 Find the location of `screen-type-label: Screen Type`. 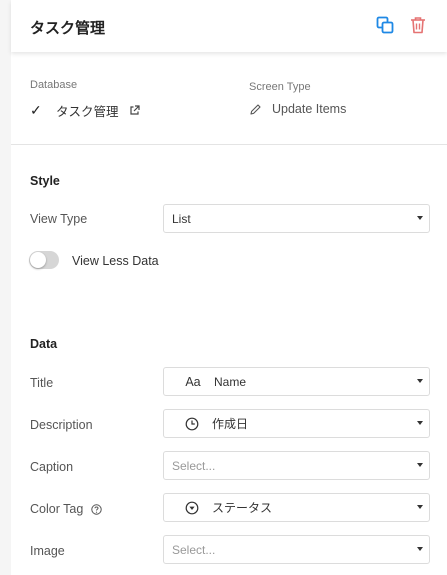

screen-type-label: Screen Type is located at coordinates (280, 87).